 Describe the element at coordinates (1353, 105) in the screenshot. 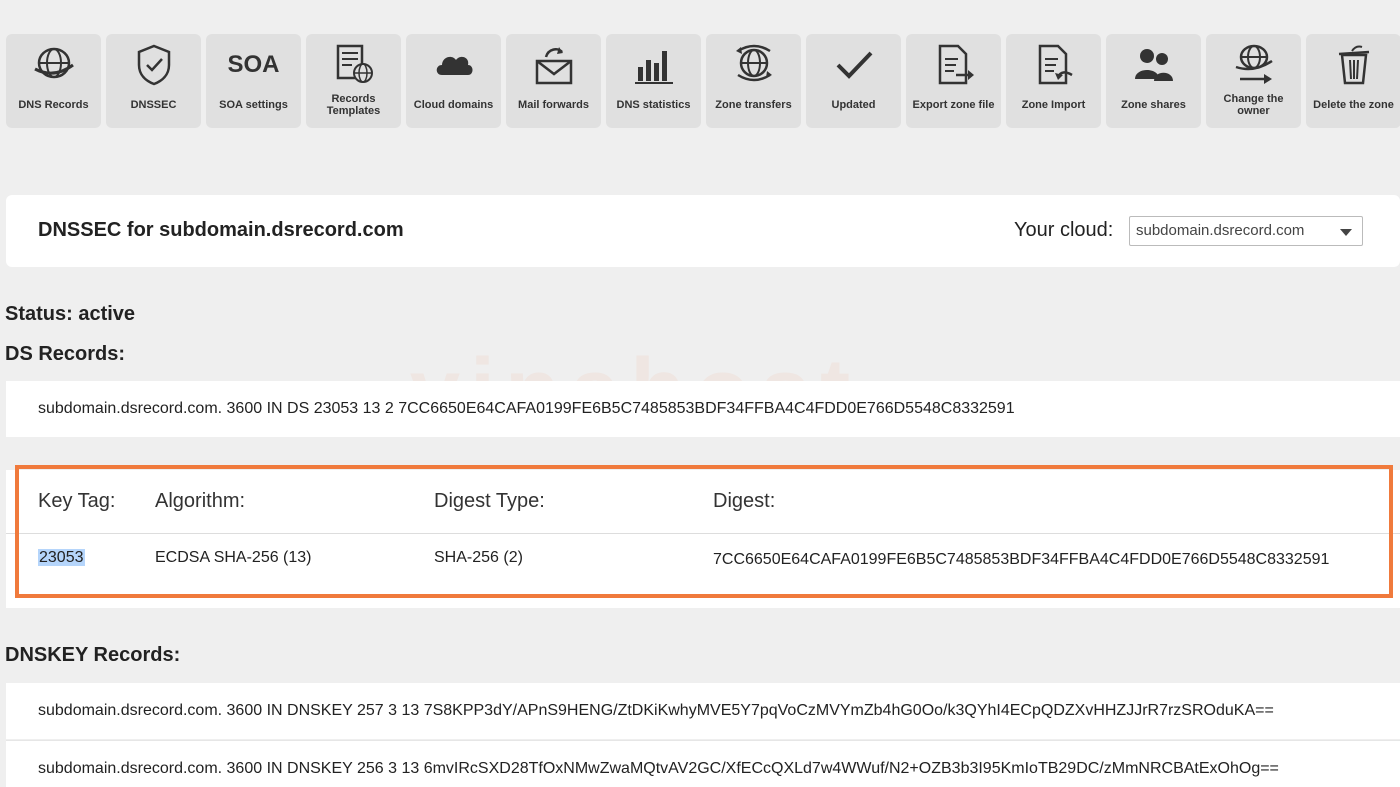

I see `toolbar-label: Delete the zone` at that location.